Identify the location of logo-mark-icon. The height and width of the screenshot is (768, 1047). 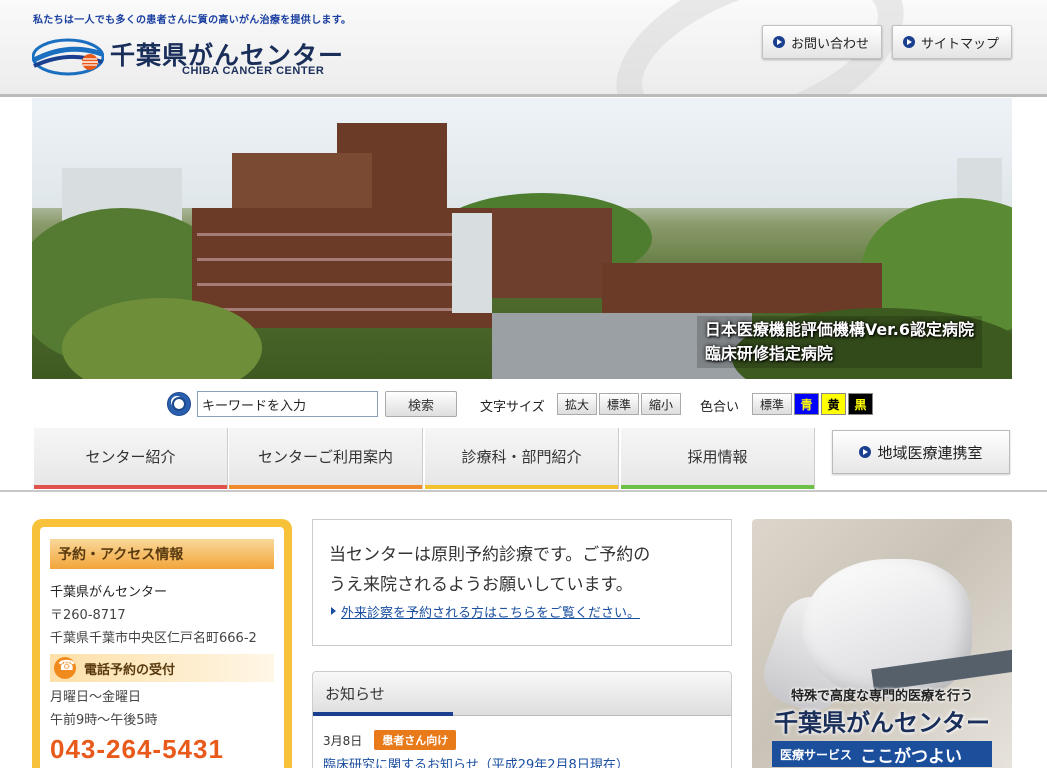
(68, 57).